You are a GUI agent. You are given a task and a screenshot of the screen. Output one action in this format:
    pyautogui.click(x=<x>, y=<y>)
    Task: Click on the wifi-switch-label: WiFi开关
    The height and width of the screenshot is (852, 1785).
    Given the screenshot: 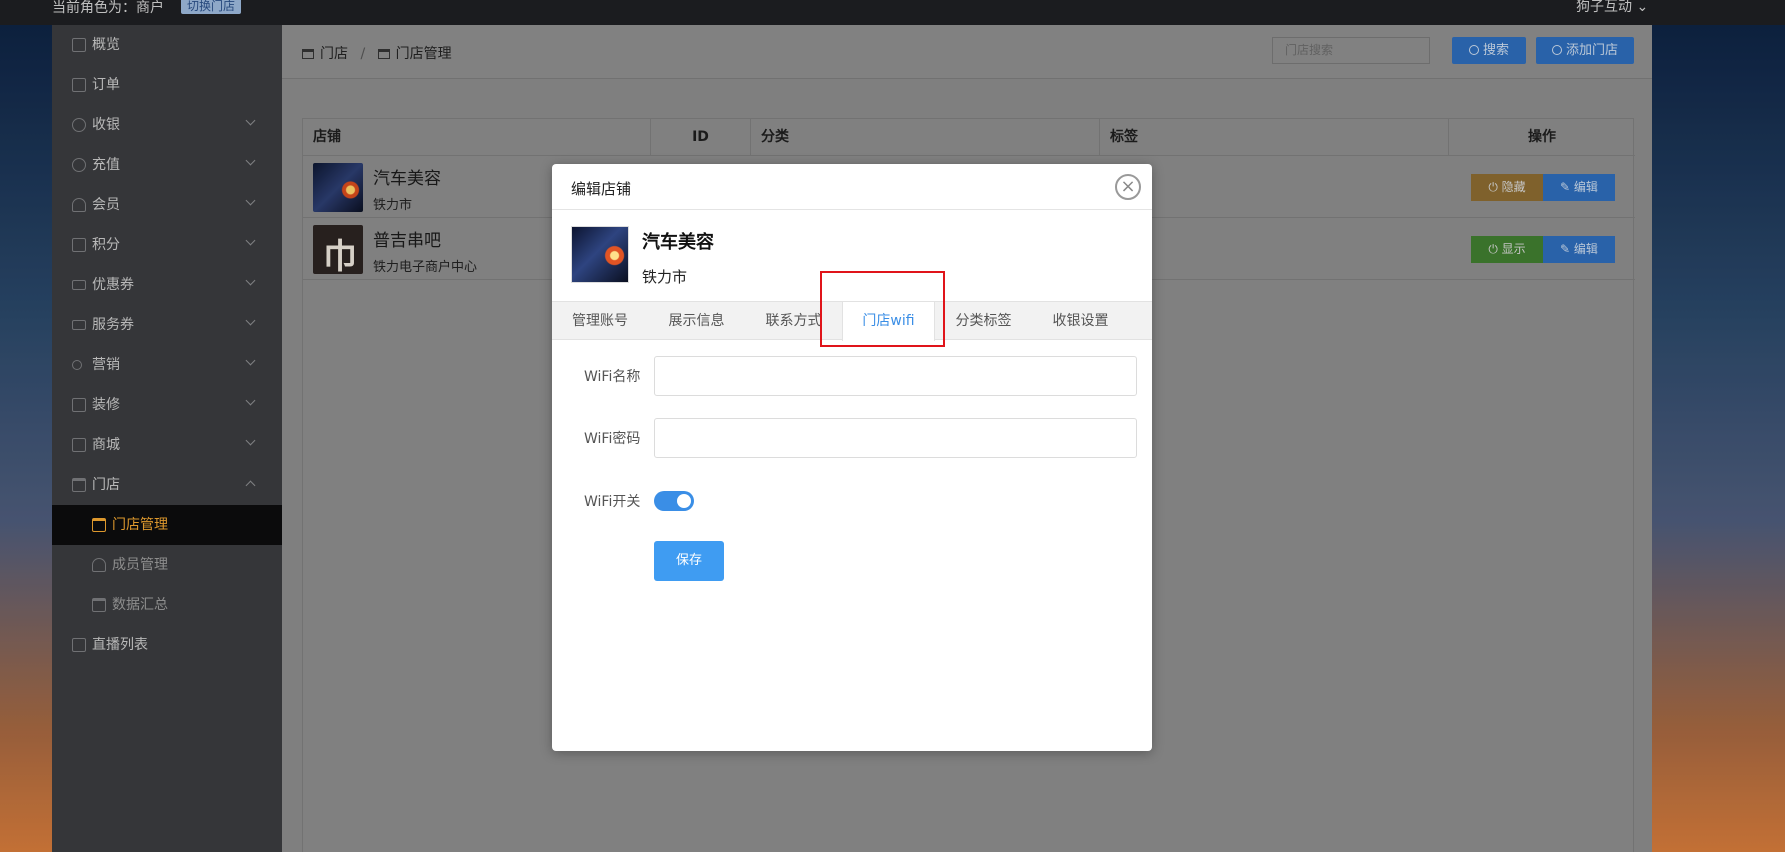 What is the action you would take?
    pyautogui.click(x=612, y=502)
    